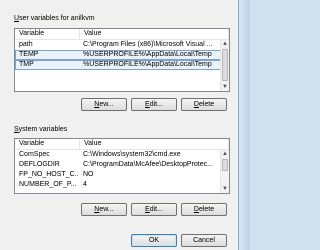 Image resolution: width=320 pixels, height=250 pixels. What do you see at coordinates (26, 44) in the screenshot?
I see `variable-name: path` at bounding box center [26, 44].